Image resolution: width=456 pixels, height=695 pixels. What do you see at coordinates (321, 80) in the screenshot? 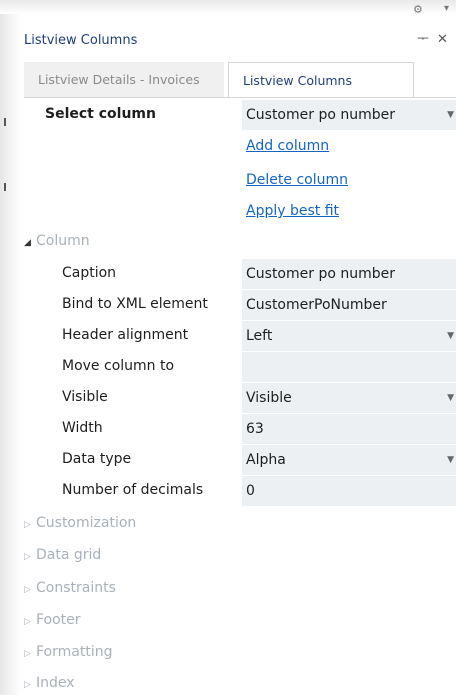
I see `tab-listview-columns: Listview Columns` at bounding box center [321, 80].